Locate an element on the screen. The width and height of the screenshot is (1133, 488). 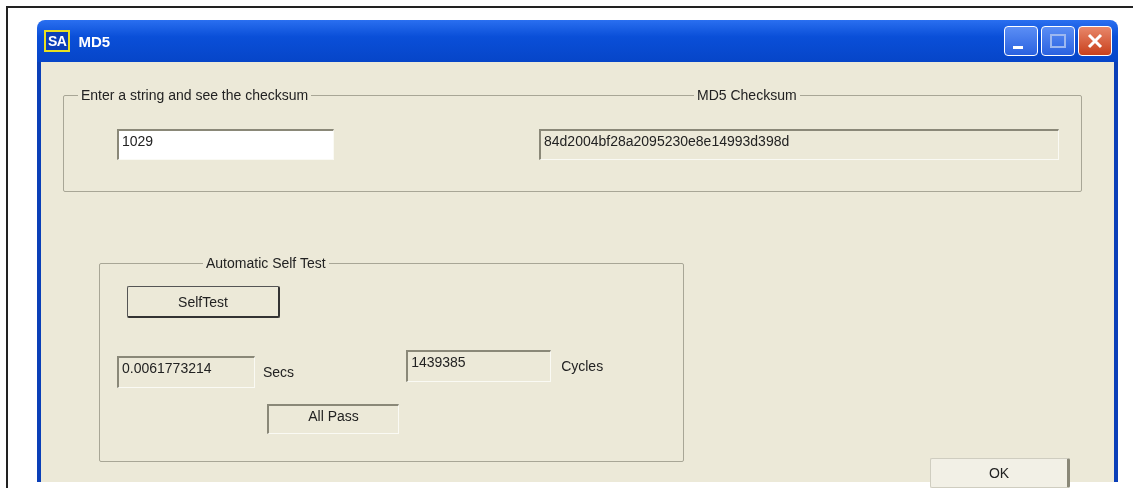
minimize-icon is located at coordinates (1018, 47).